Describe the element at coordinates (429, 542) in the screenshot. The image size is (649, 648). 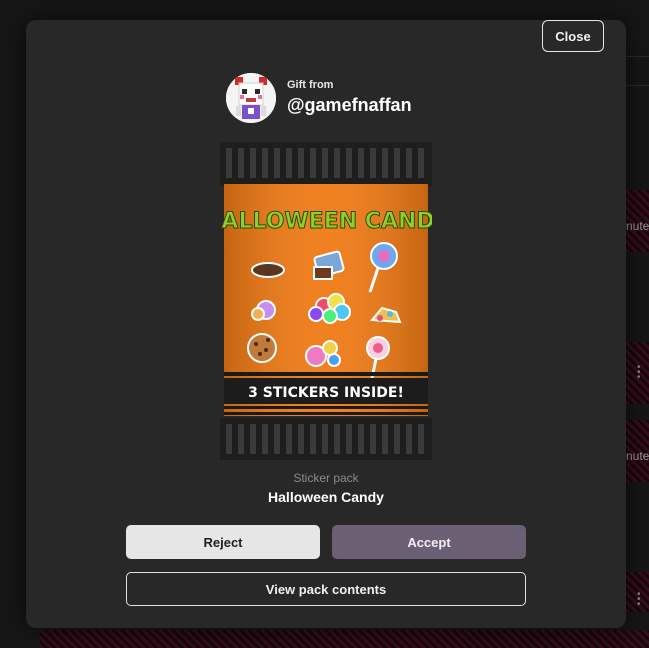
I see `accept-button: Accept` at that location.